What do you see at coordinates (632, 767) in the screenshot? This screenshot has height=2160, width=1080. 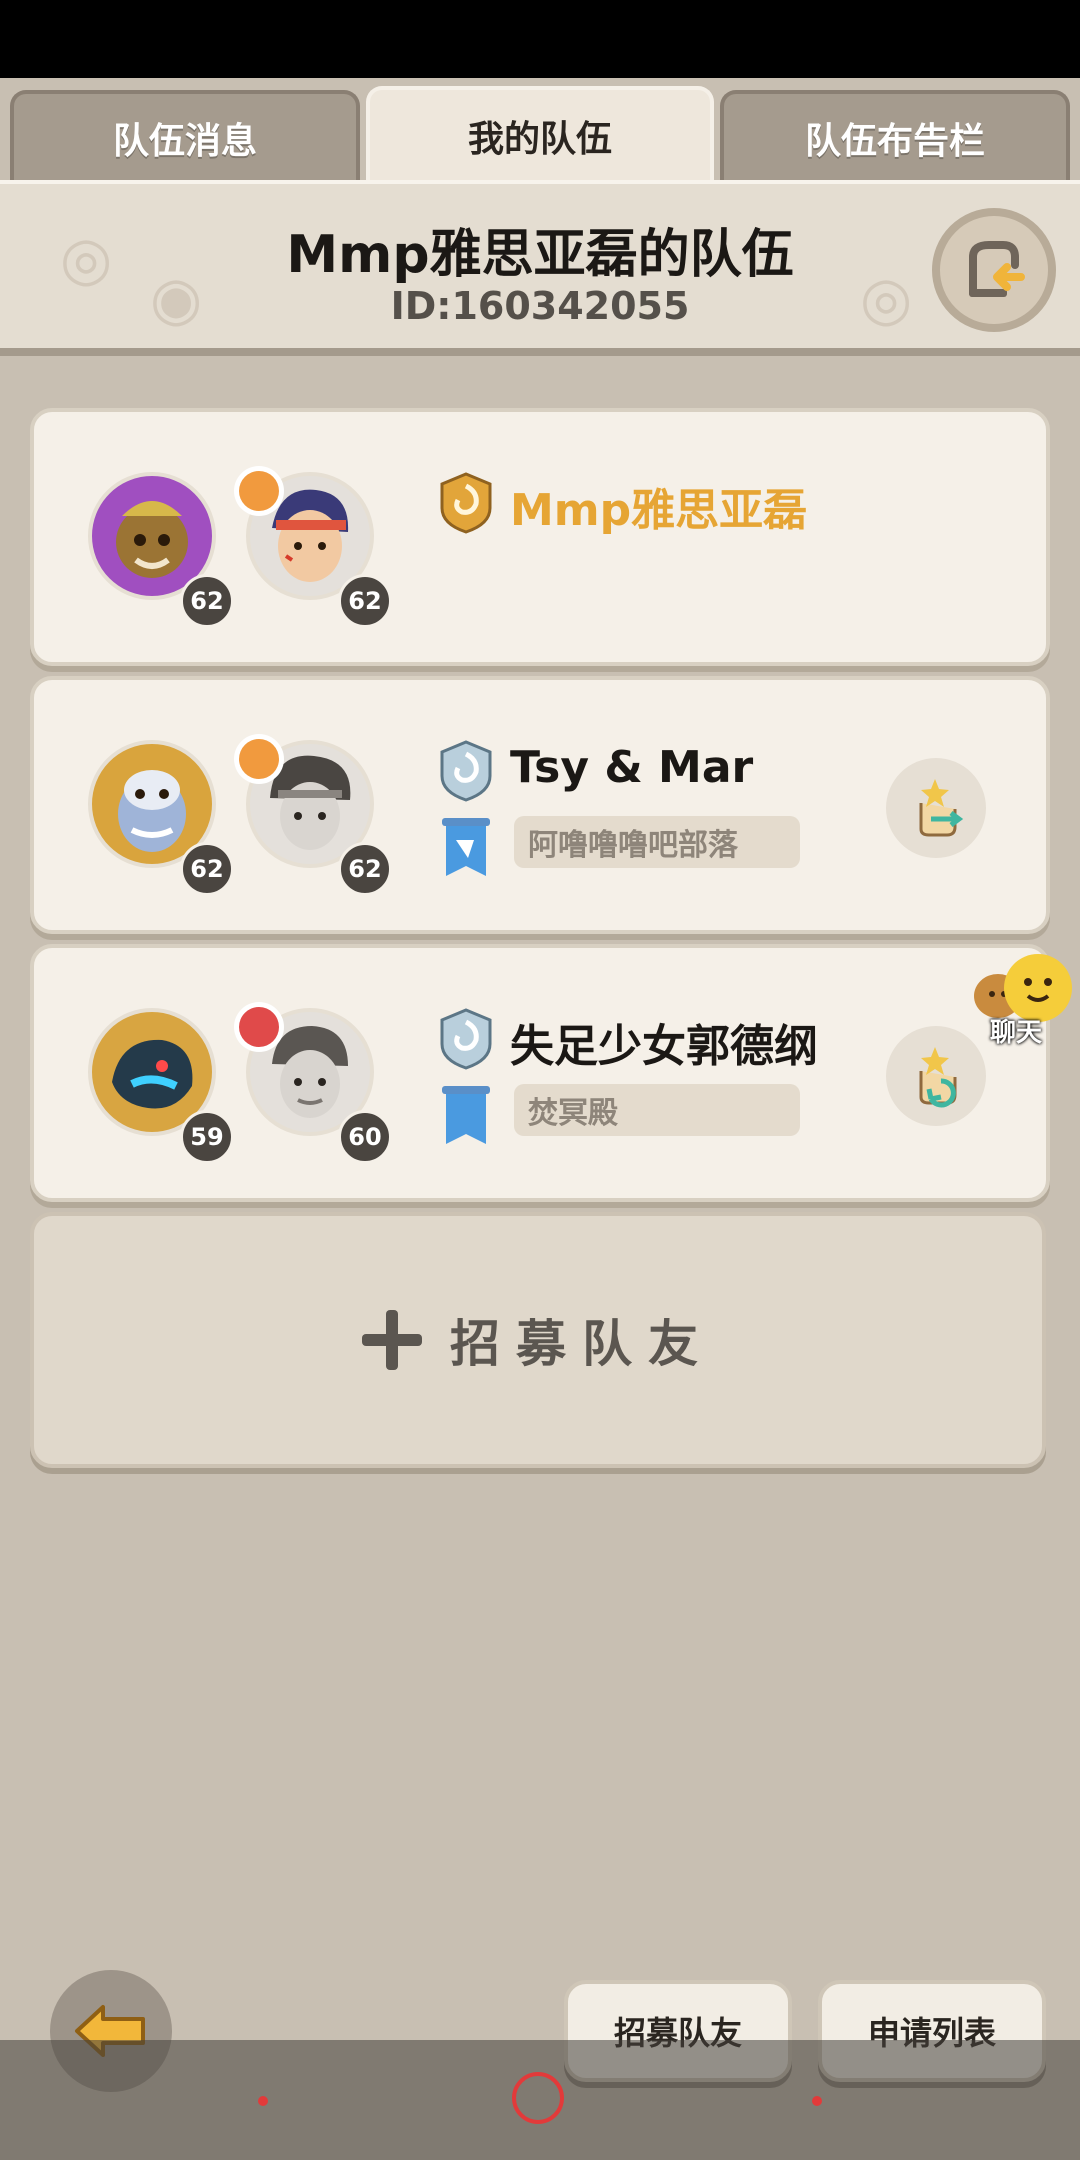 I see `member-name: Tsy & Mar` at bounding box center [632, 767].